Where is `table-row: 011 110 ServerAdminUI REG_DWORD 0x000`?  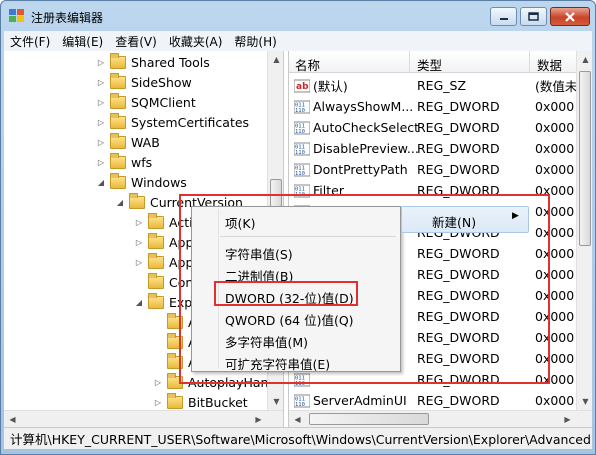 table-row: 011 110 ServerAdminUI REG_DWORD 0x000 is located at coordinates (434, 400).